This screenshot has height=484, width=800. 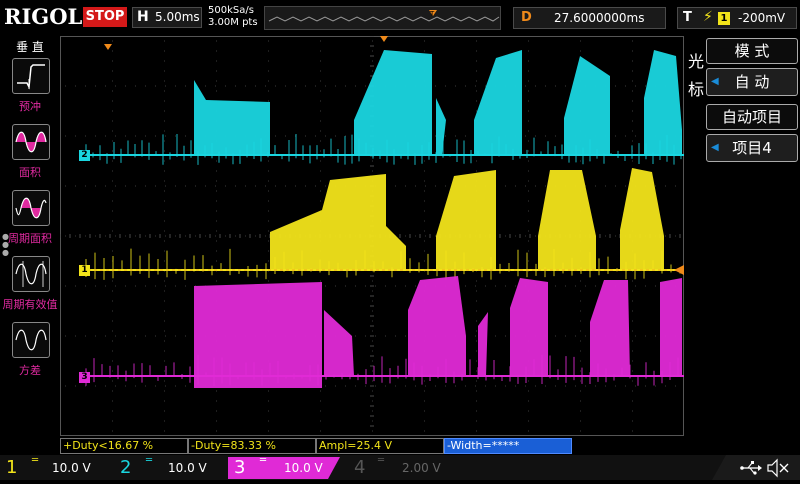 What do you see at coordinates (30, 304) in the screenshot?
I see `menu-label-period-rms: 周期有效值` at bounding box center [30, 304].